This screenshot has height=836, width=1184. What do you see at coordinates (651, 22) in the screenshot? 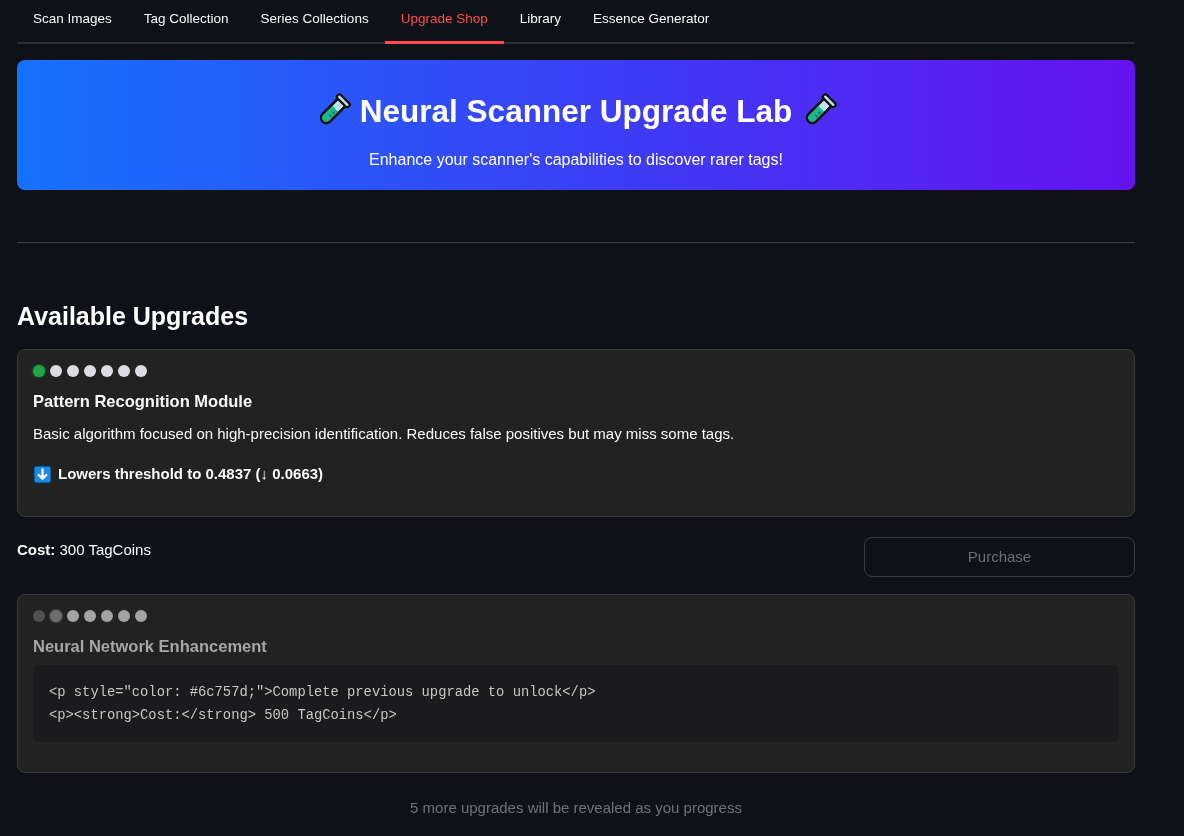
I see `tab: Essence Generator` at bounding box center [651, 22].